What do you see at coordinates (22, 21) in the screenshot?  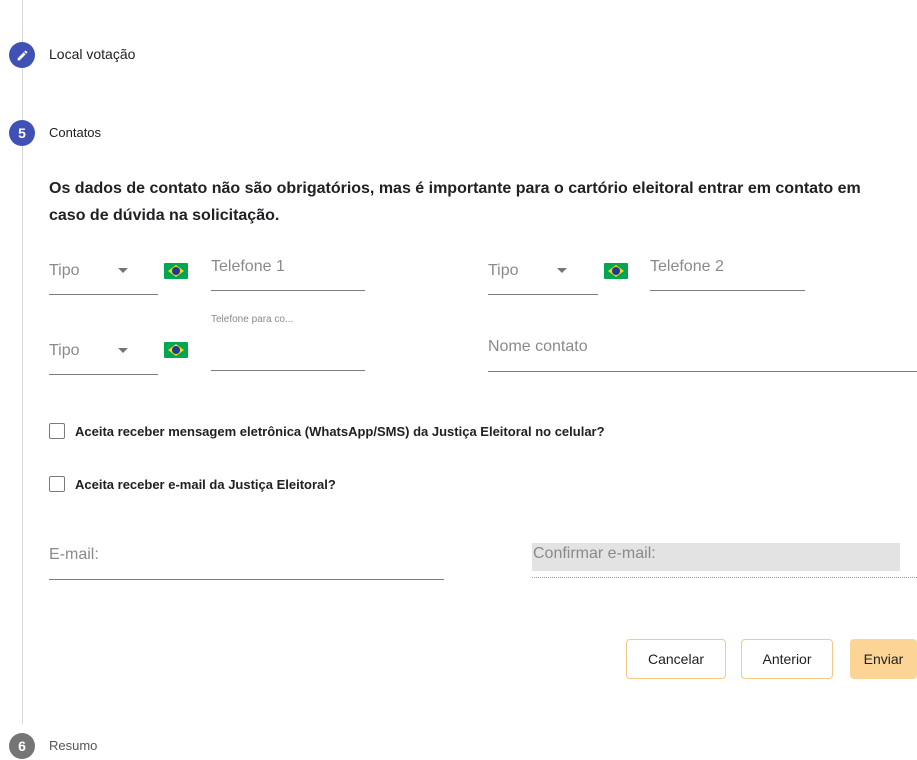 I see `stepper-line-top` at bounding box center [22, 21].